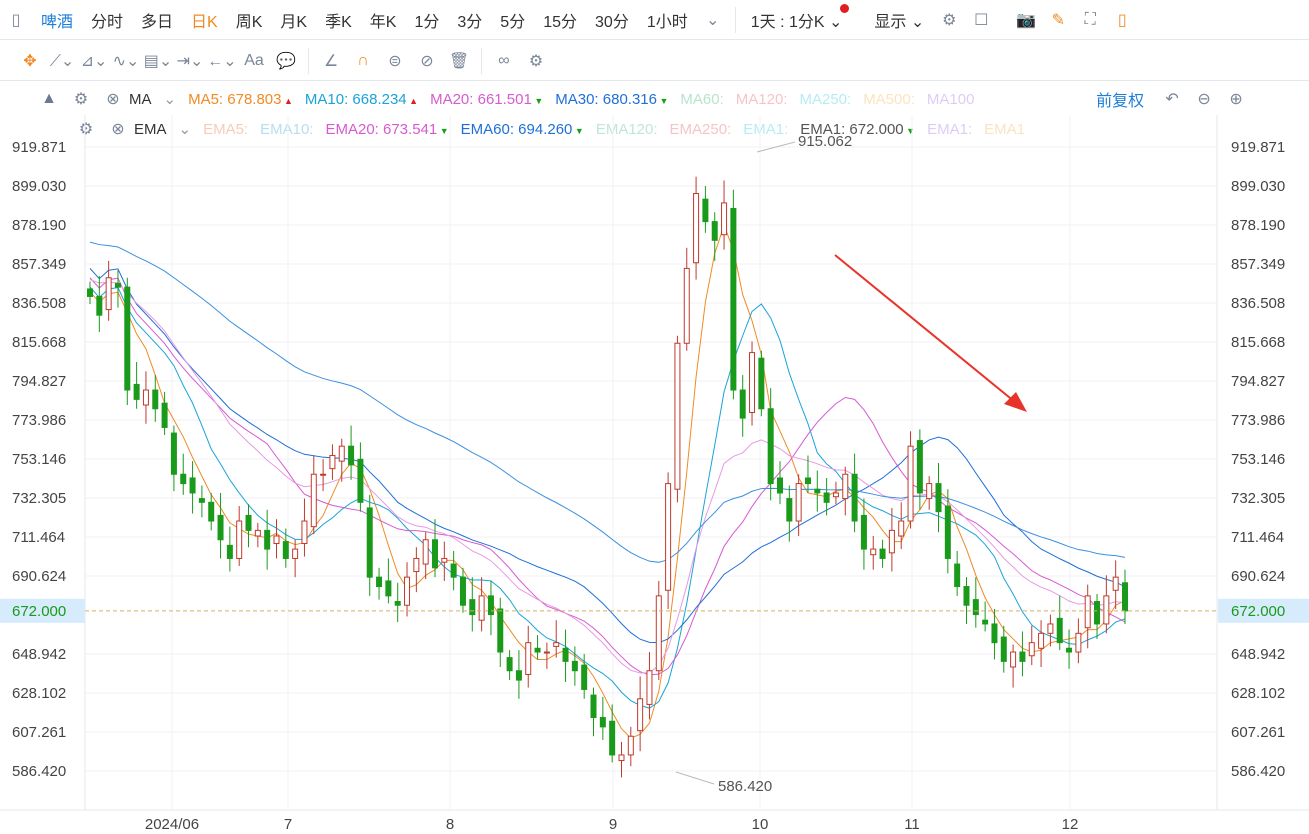 Image resolution: width=1309 pixels, height=834 pixels. I want to click on period-tab: 分时, so click(107, 20).